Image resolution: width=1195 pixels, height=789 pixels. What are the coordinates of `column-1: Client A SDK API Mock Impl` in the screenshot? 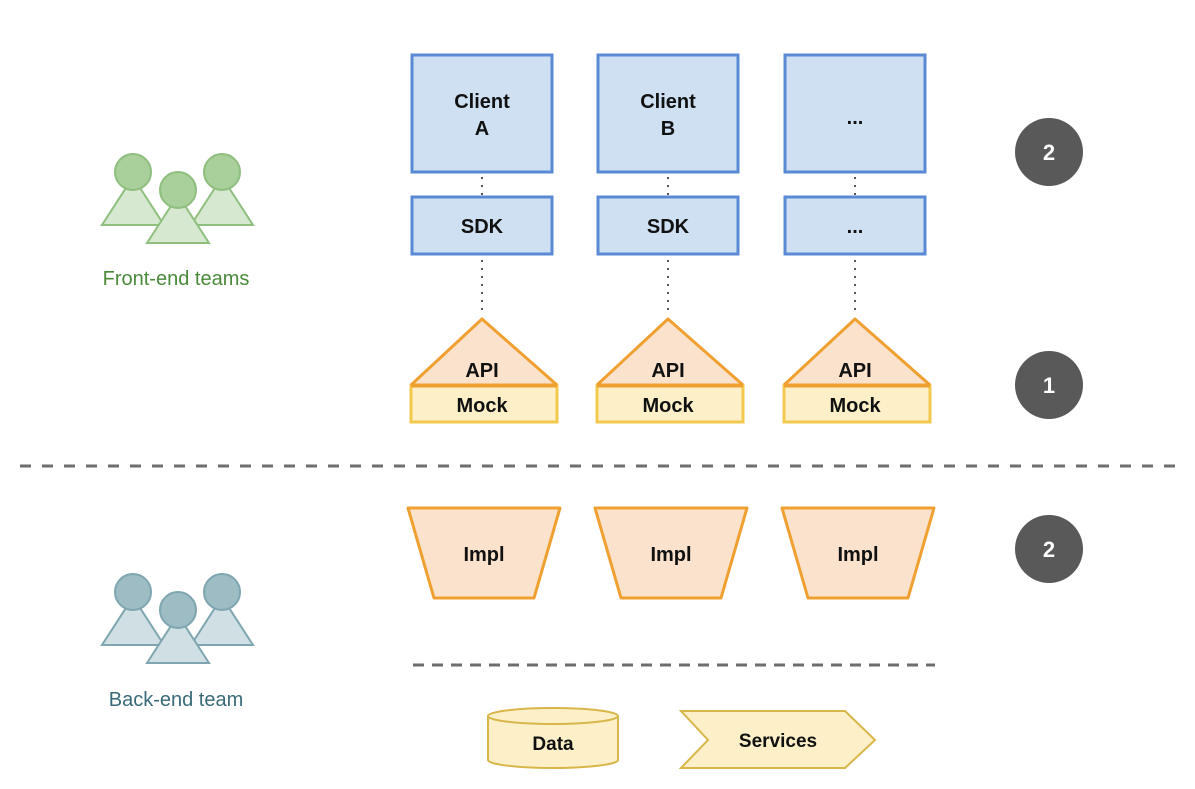 It's located at (484, 326).